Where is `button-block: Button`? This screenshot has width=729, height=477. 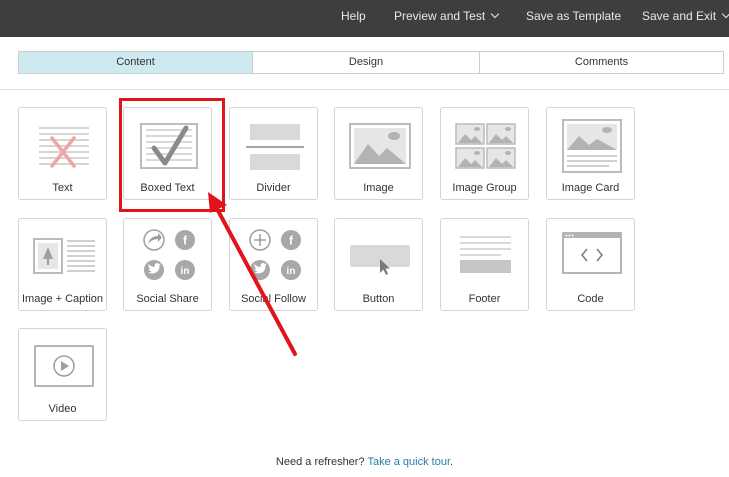 button-block: Button is located at coordinates (378, 264).